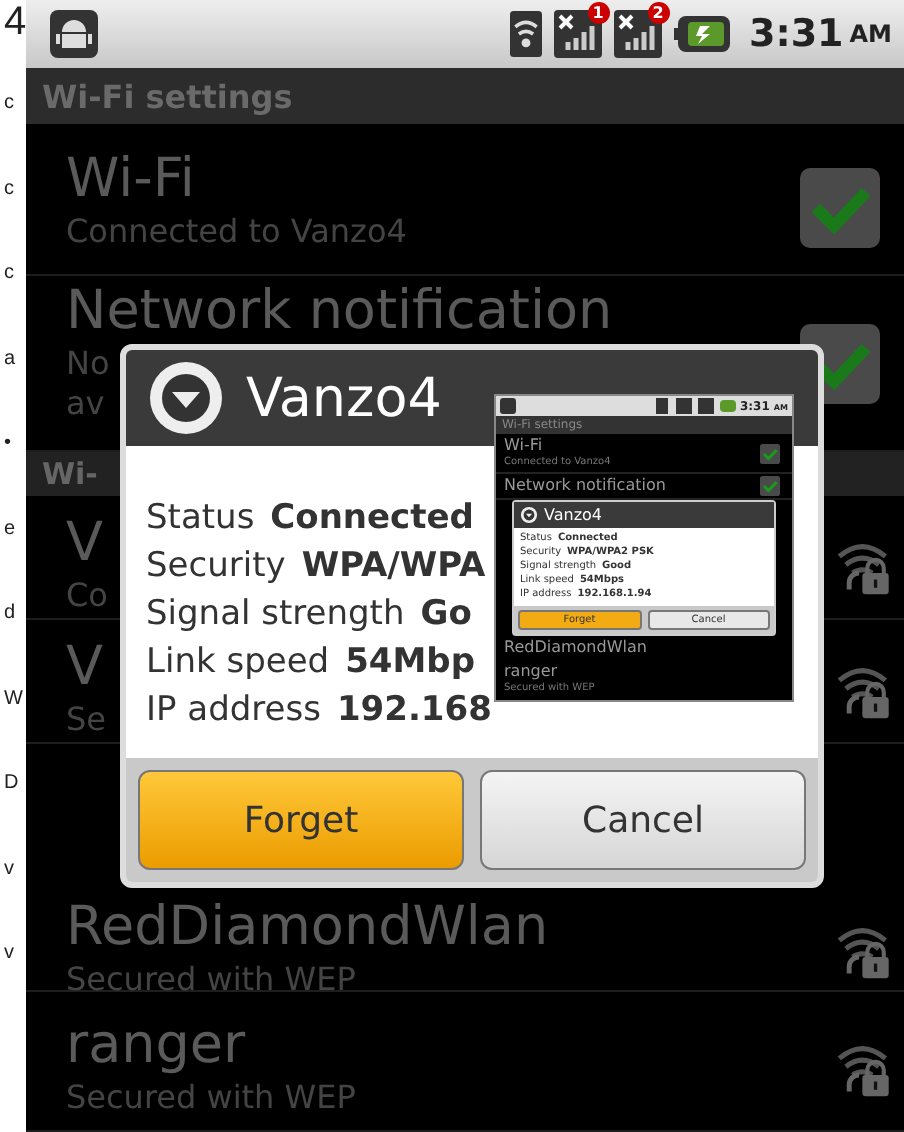  What do you see at coordinates (446, 615) in the screenshot?
I see `detail-value: Go` at bounding box center [446, 615].